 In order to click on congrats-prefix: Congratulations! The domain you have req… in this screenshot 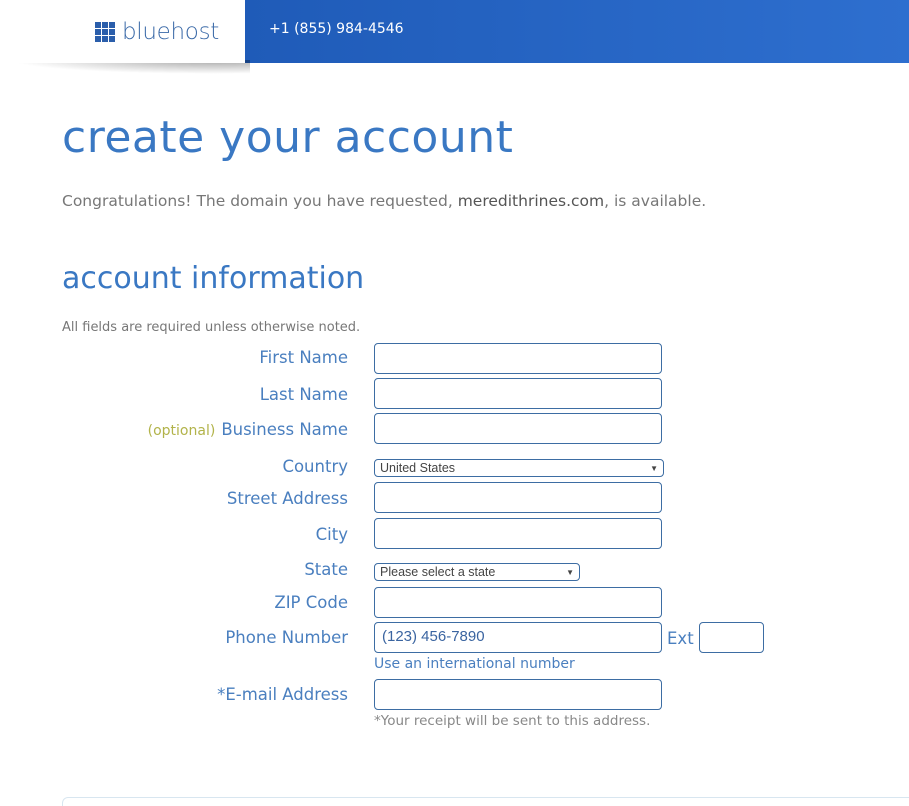, I will do `click(260, 201)`.